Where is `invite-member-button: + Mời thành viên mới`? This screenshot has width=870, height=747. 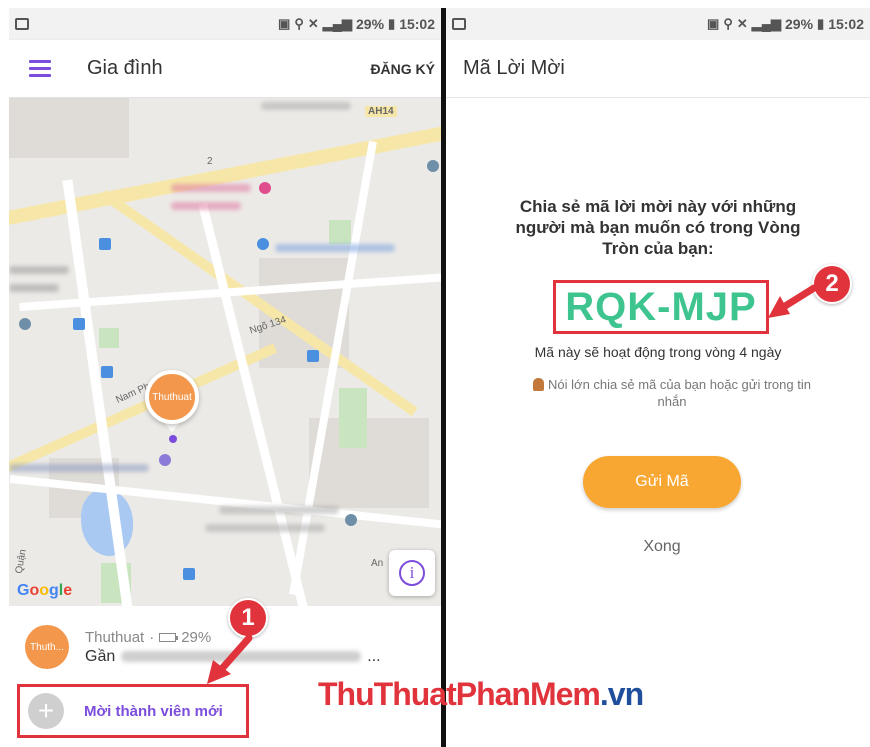 invite-member-button: + Mời thành viên mới is located at coordinates (133, 711).